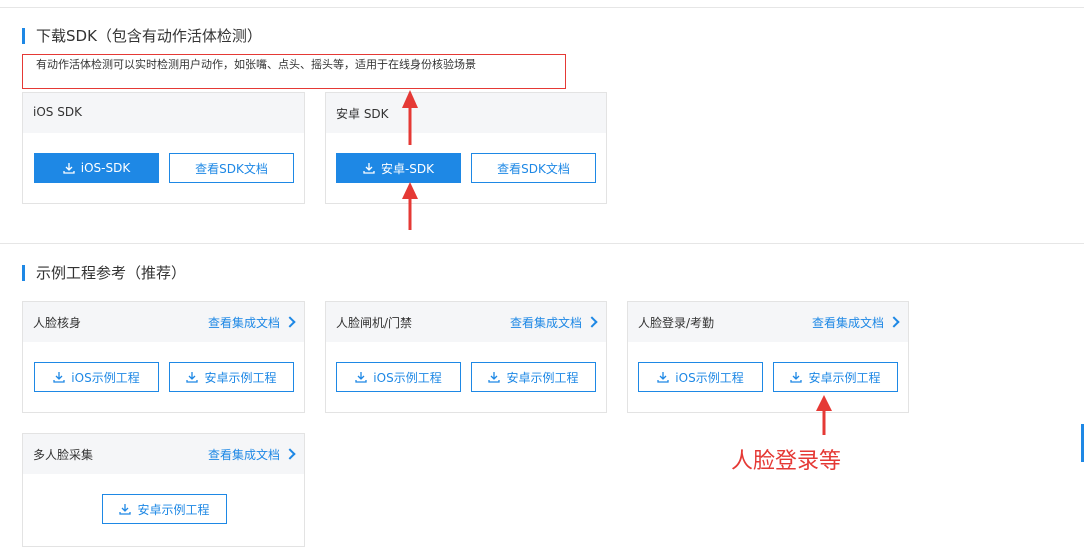  I want to click on example-card-gate: 人脸闸机/门禁 查看集成文档 iOS示例工程 安卓示例工程, so click(466, 357).